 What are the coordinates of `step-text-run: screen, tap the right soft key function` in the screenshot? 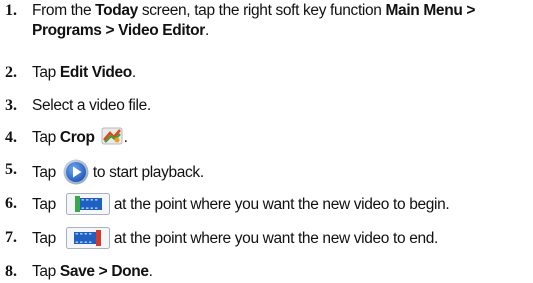 It's located at (261, 10).